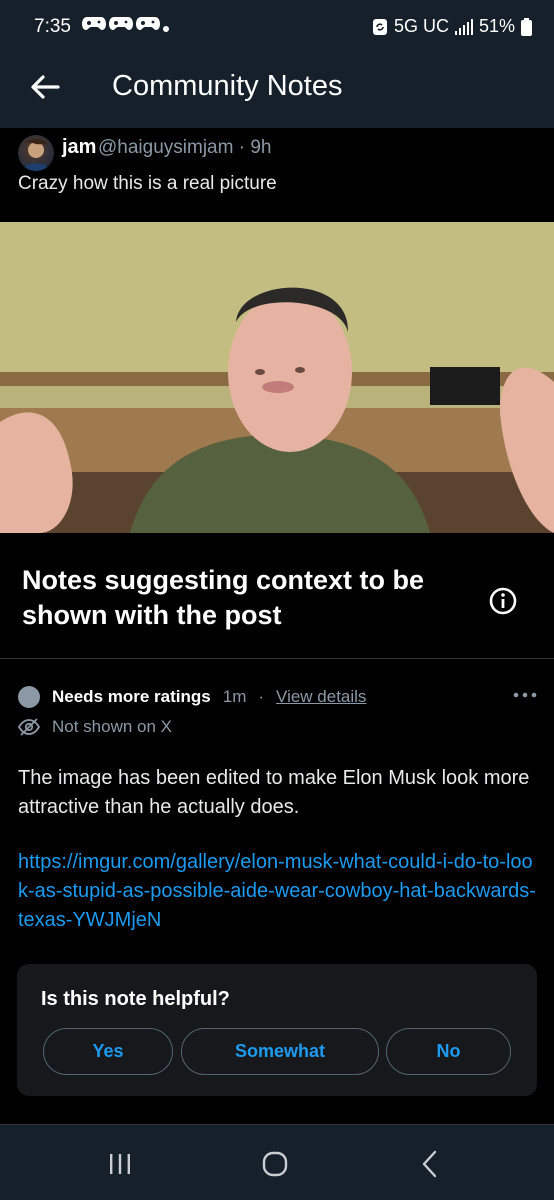 The image size is (554, 1200). Describe the element at coordinates (448, 1051) in the screenshot. I see `no-button: No` at that location.